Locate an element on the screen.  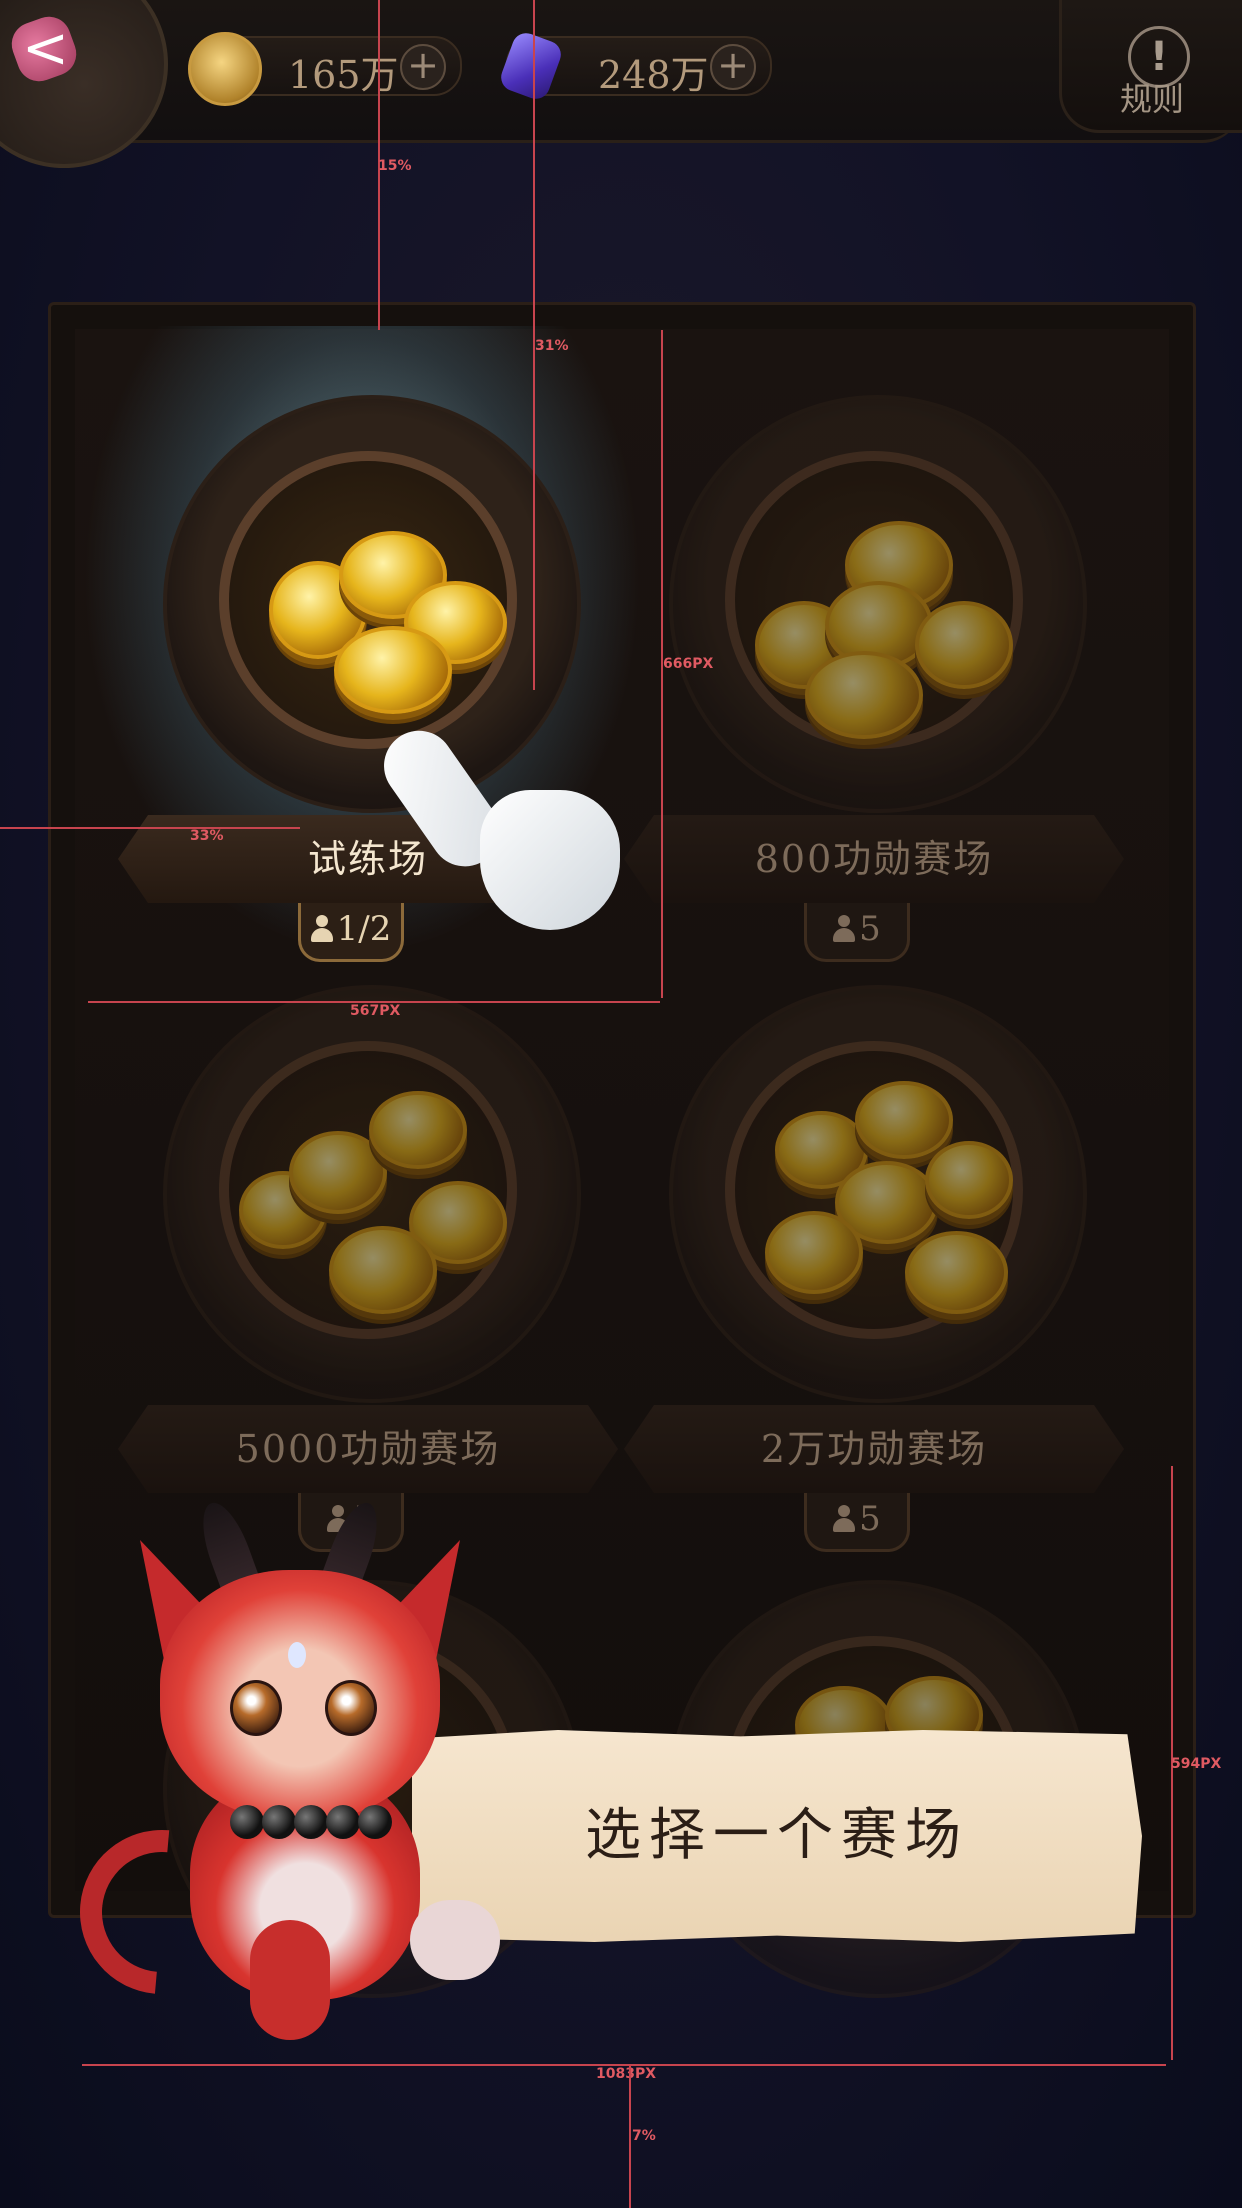
gem-currency: 248万 + is located at coordinates (634, 66).